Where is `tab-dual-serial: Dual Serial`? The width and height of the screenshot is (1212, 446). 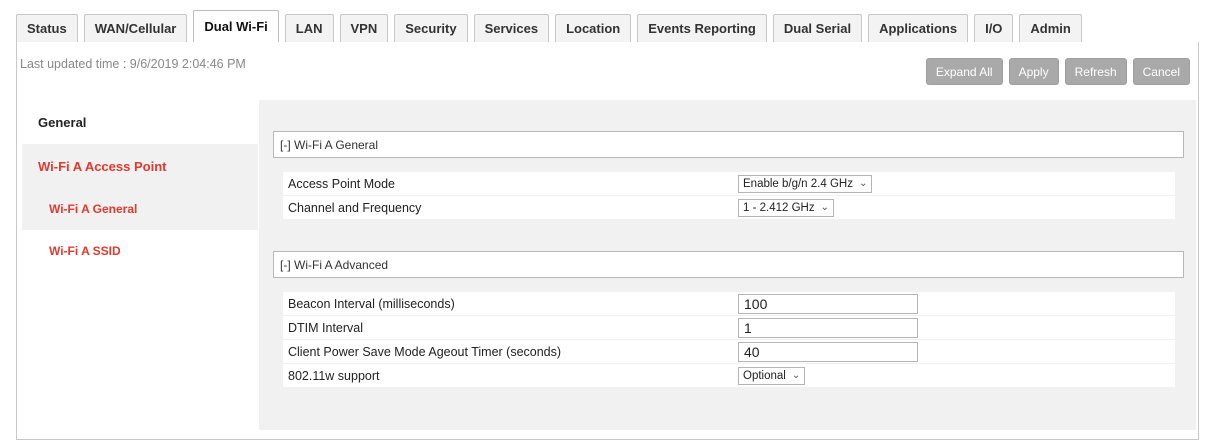
tab-dual-serial: Dual Serial is located at coordinates (817, 28).